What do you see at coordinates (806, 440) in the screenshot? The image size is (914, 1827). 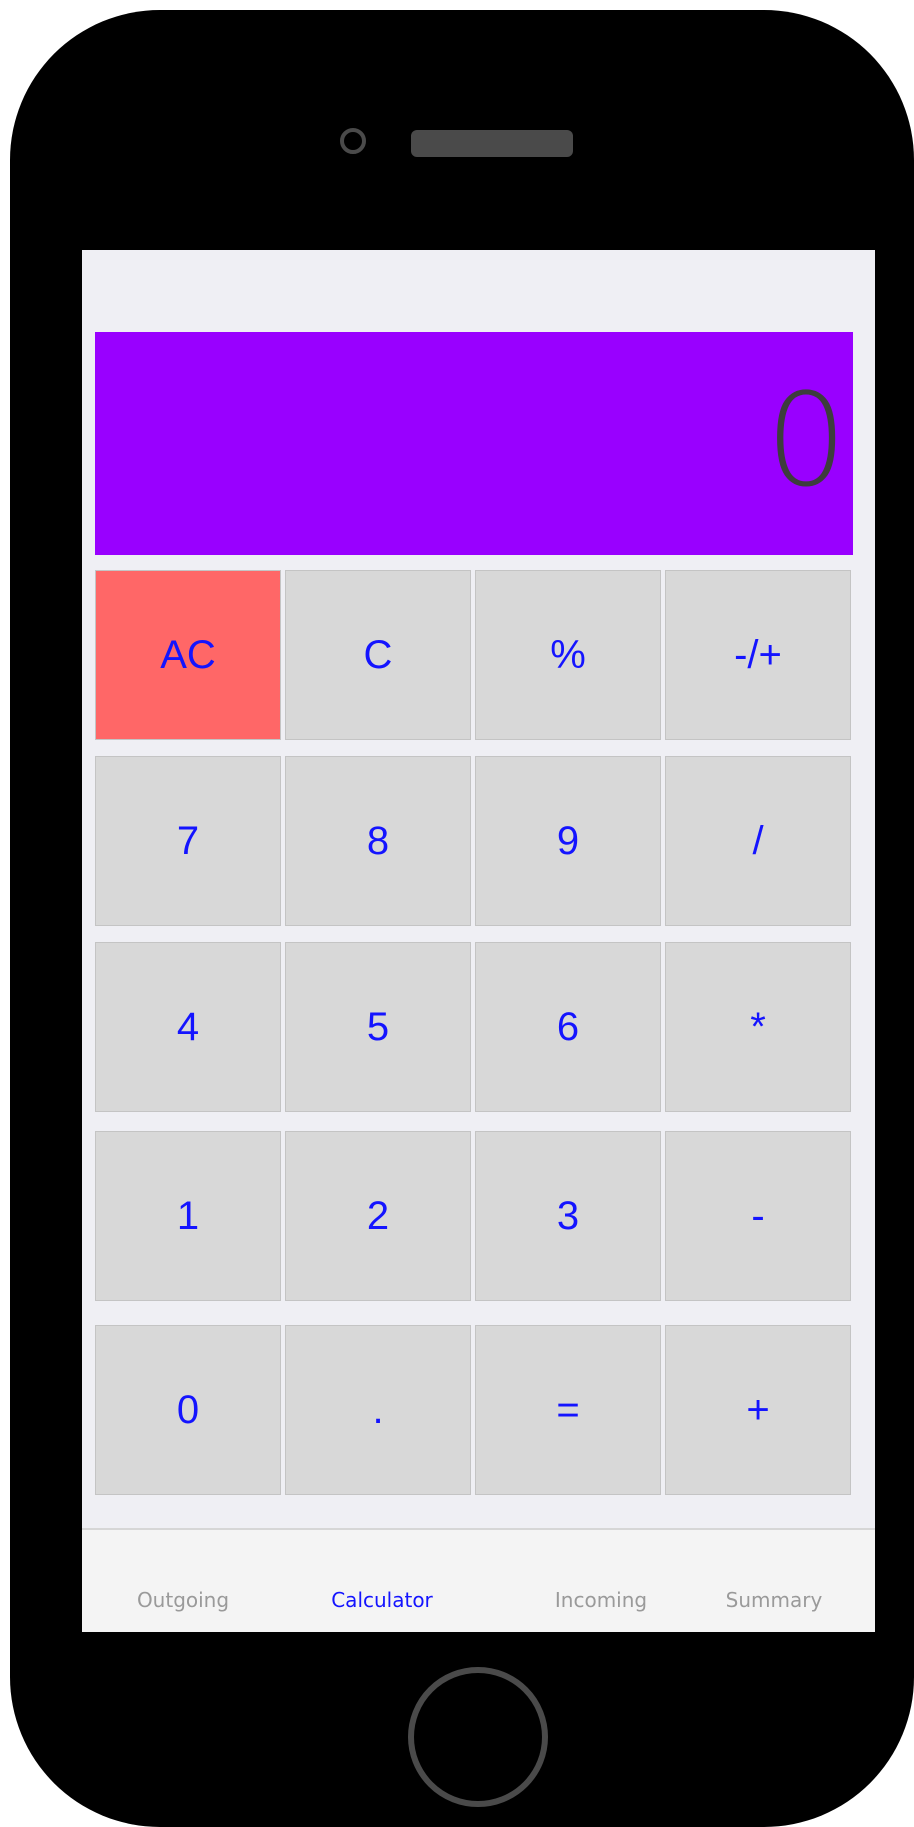 I see `display-value: 0` at bounding box center [806, 440].